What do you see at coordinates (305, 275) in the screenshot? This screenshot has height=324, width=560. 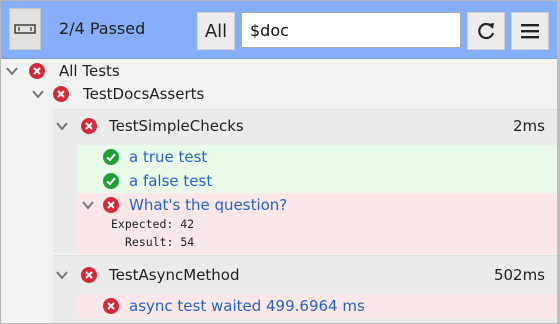 I see `group-header-row: TestAsyncMethod 502ms` at bounding box center [305, 275].